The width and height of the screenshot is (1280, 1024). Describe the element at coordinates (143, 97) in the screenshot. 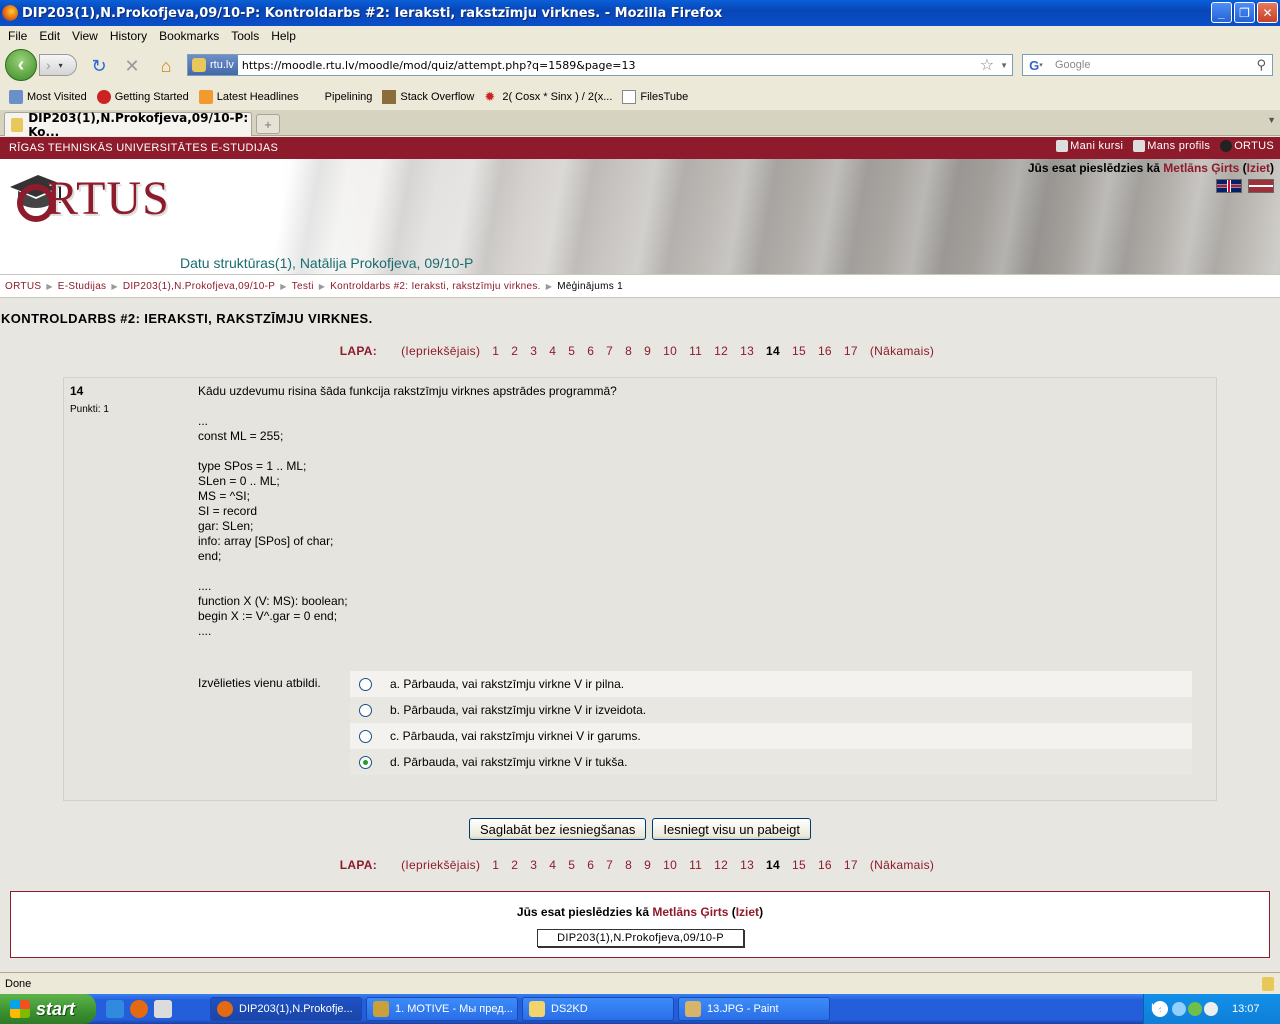

I see `bookmark-getting-started: Getting Started` at that location.